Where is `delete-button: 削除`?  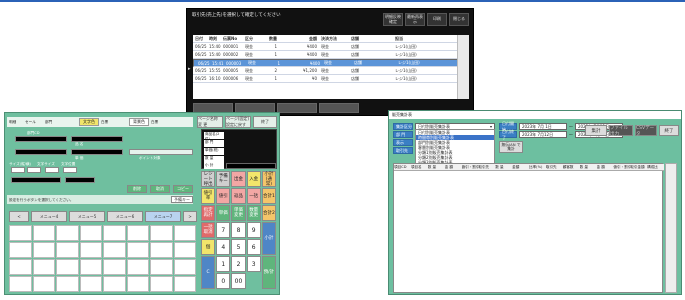 delete-button: 削除 is located at coordinates (137, 189).